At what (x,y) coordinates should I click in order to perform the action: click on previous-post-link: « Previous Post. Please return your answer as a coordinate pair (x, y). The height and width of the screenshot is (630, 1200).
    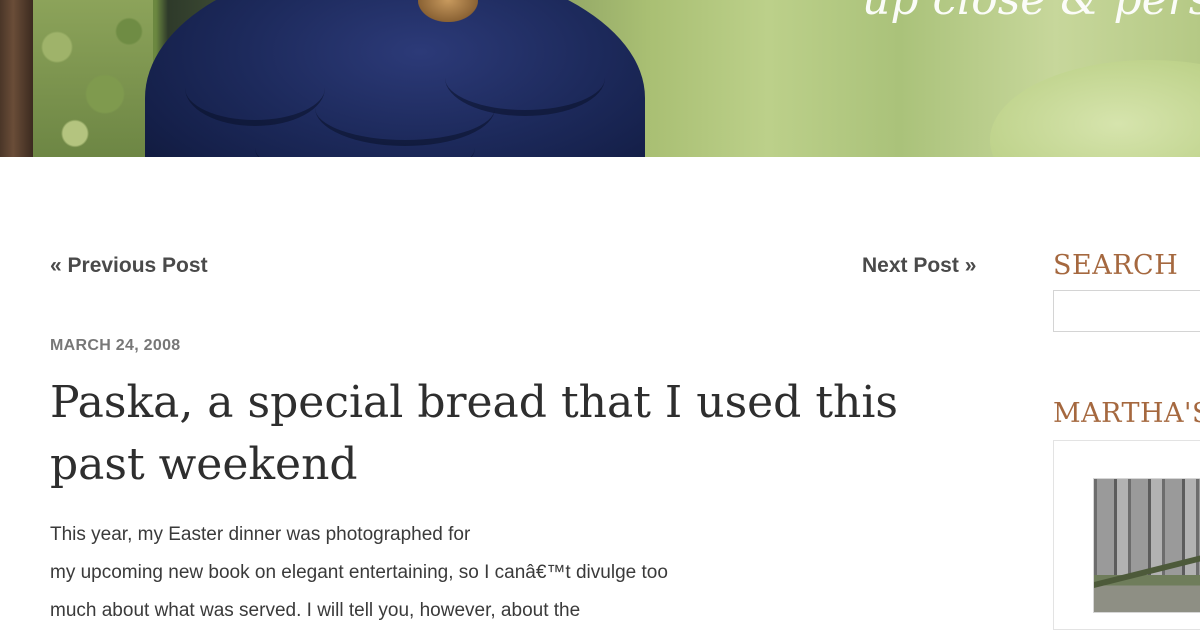
    Looking at the image, I should click on (129, 266).